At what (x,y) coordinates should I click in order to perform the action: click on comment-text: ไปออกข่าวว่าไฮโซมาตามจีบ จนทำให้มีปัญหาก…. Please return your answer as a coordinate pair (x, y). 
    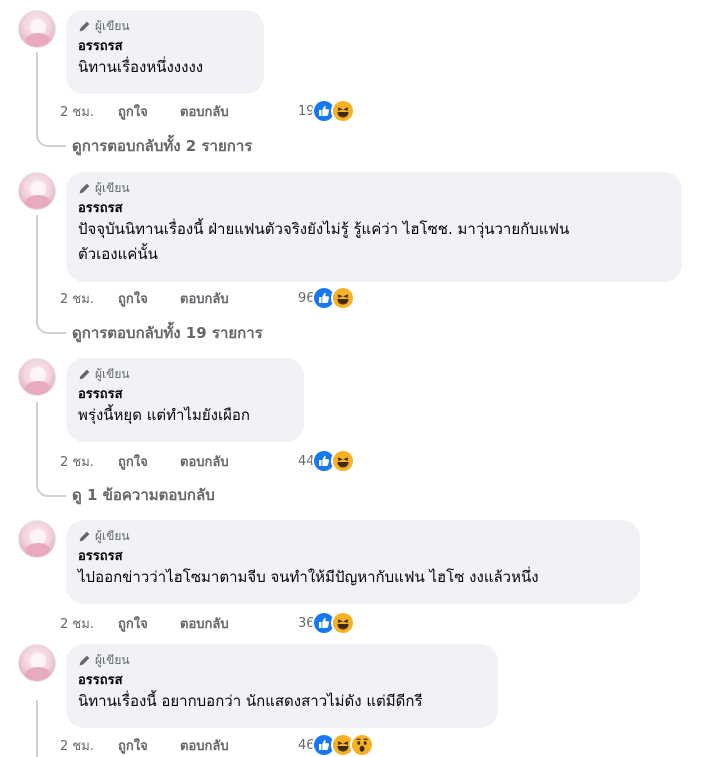
    Looking at the image, I should click on (308, 577).